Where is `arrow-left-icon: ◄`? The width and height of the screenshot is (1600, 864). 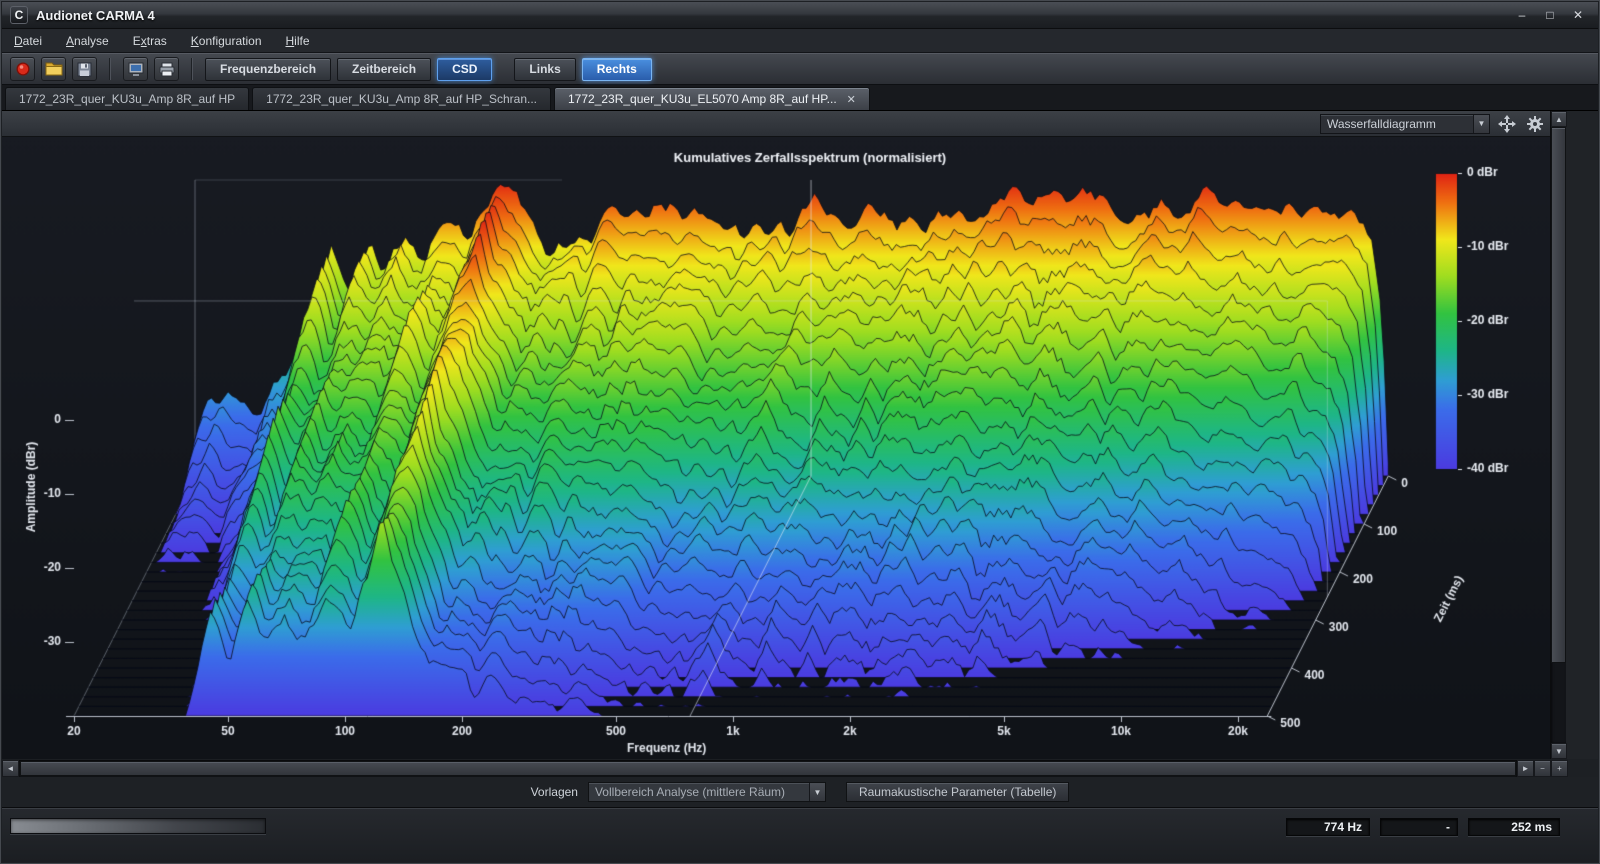 arrow-left-icon: ◄ is located at coordinates (10, 768).